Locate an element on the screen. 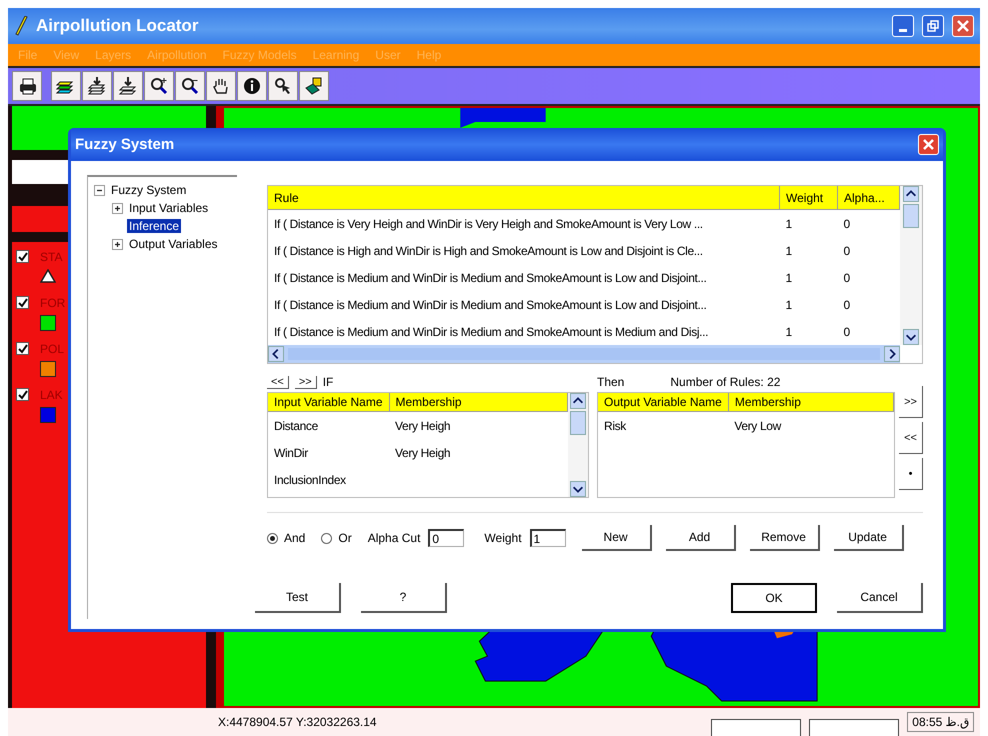 This screenshot has height=736, width=988. clock-label: 08:55 ق.ظ is located at coordinates (940, 722).